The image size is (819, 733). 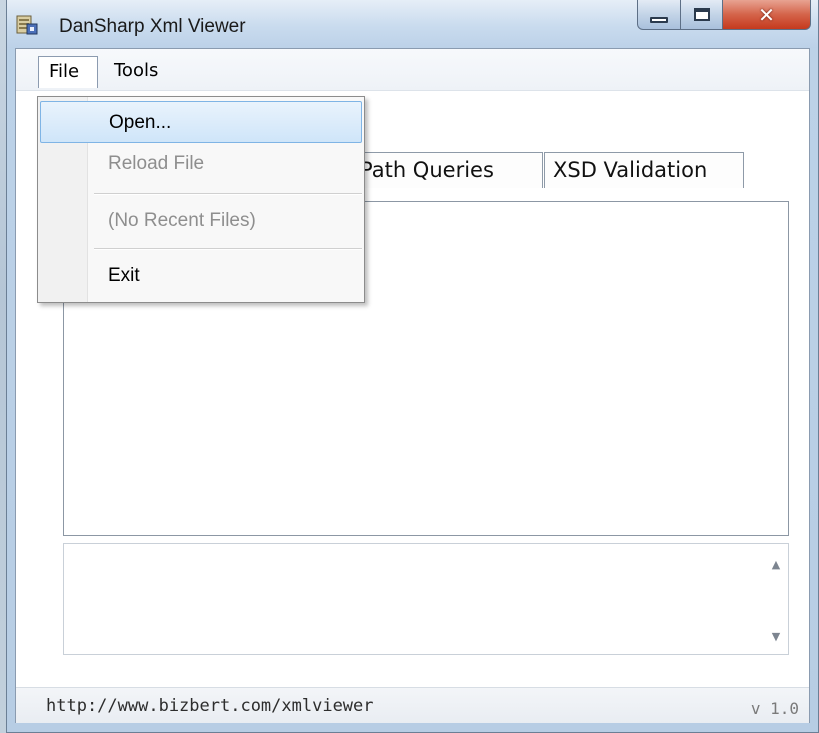 What do you see at coordinates (210, 706) in the screenshot?
I see `status-url-link: http://www.bizbert.com/xmlviewer` at bounding box center [210, 706].